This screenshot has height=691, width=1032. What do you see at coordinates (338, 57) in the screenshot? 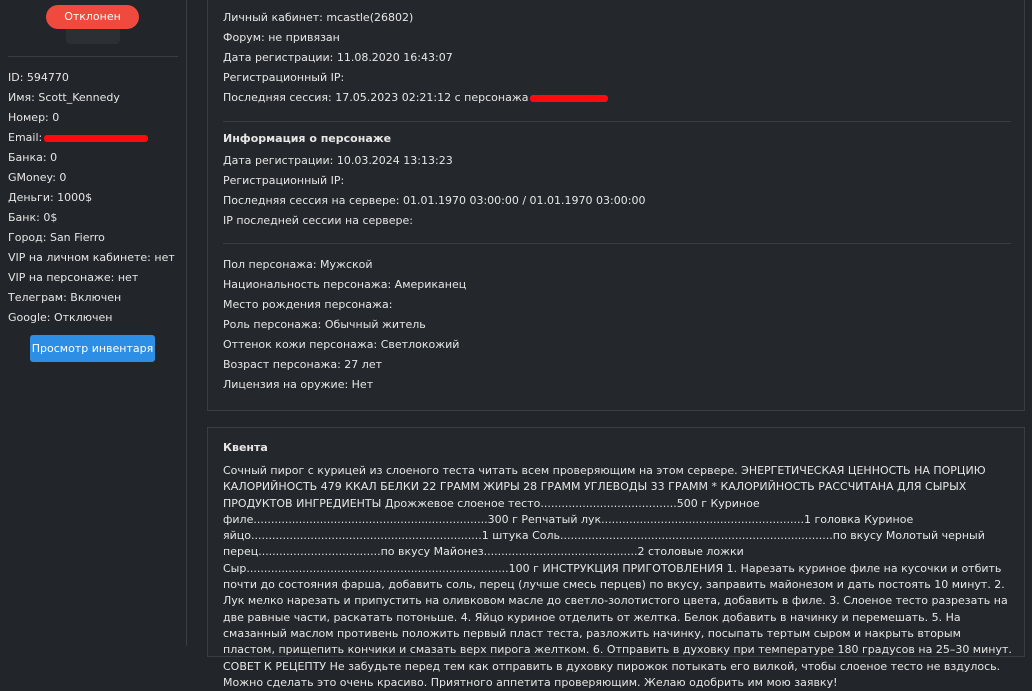
I see `account-reg-date: Дата регистрации: 11.08.2020 16:43:07` at bounding box center [338, 57].